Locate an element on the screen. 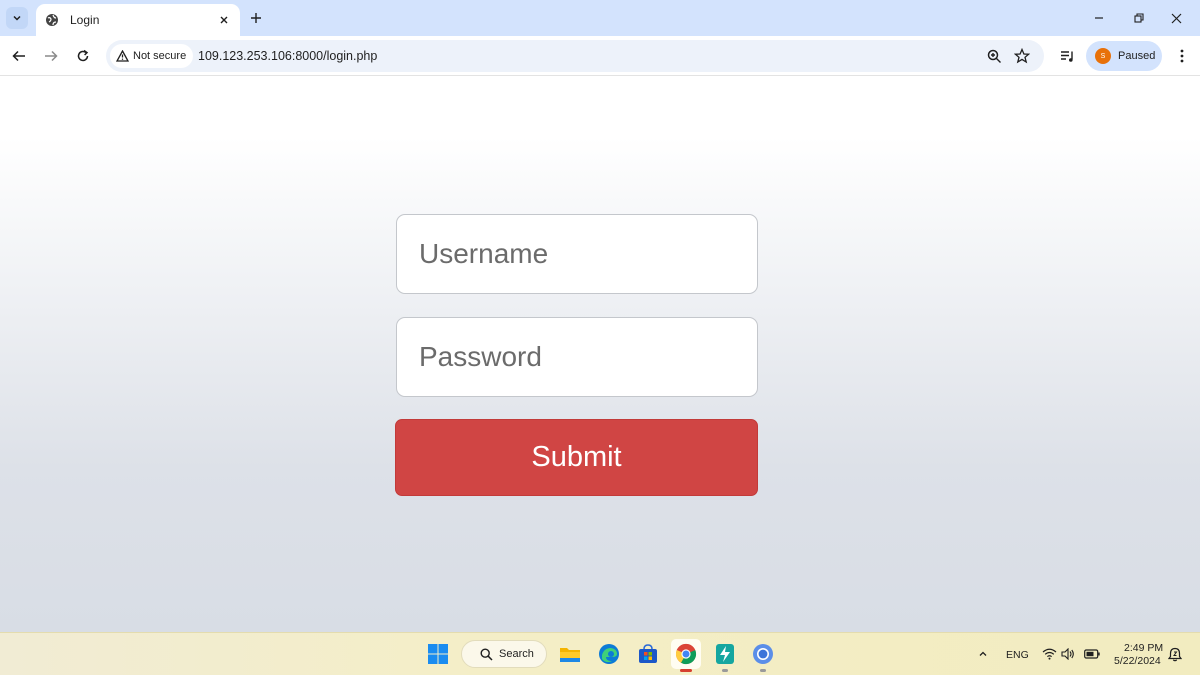  zoom-button is located at coordinates (994, 56).